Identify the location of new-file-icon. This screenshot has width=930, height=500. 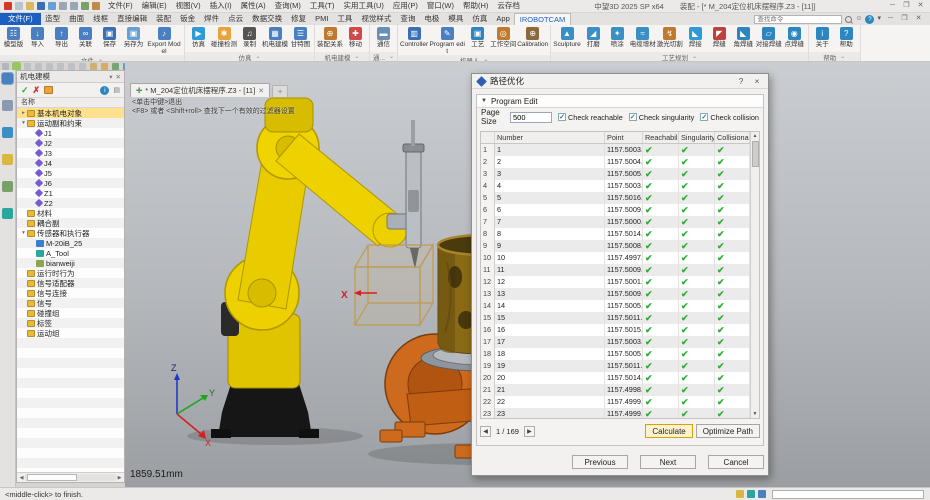
(19, 6).